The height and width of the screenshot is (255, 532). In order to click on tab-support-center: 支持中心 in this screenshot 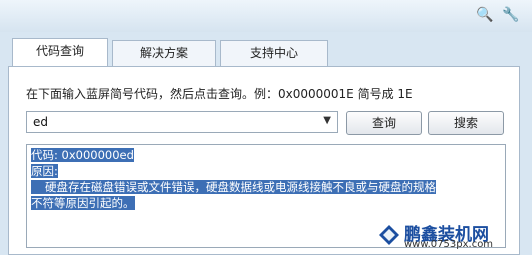, I will do `click(274, 53)`.